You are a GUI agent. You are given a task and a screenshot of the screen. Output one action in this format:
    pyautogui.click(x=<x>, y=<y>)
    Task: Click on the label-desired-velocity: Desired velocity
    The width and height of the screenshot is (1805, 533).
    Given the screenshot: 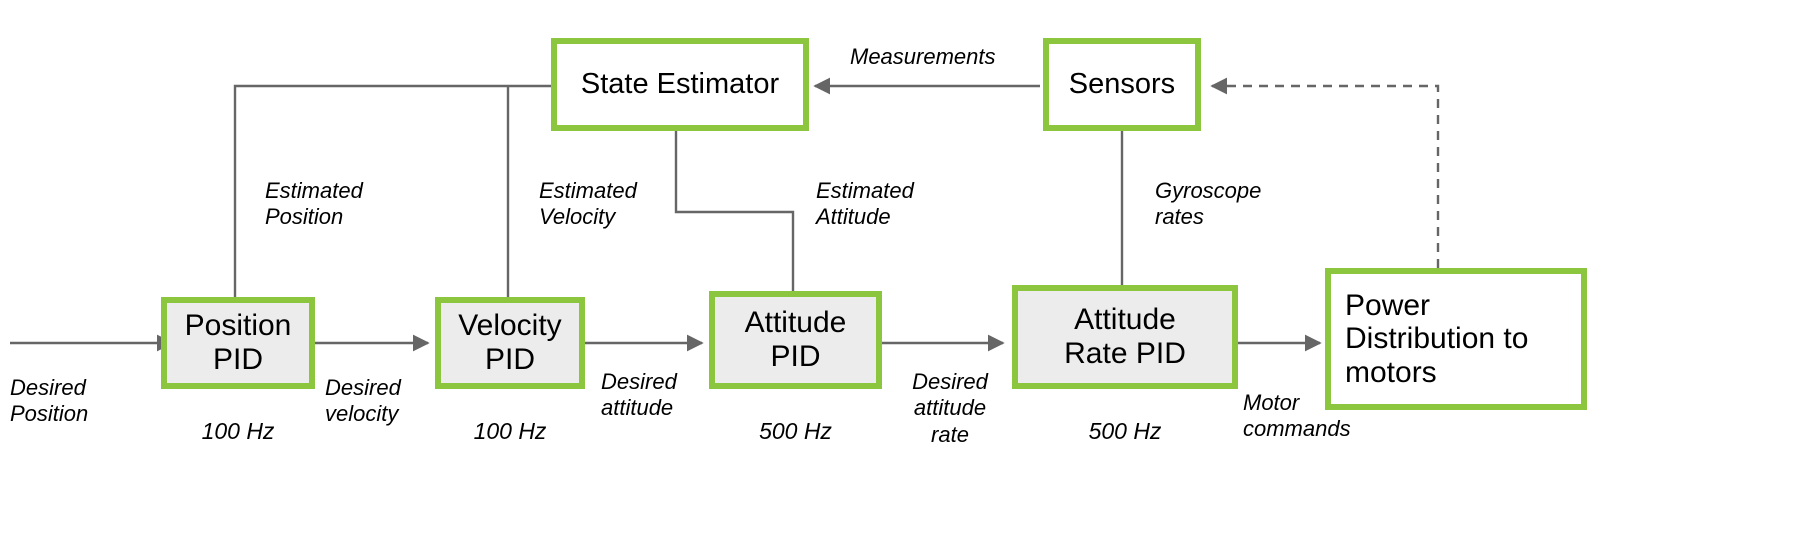 What is the action you would take?
    pyautogui.click(x=363, y=401)
    